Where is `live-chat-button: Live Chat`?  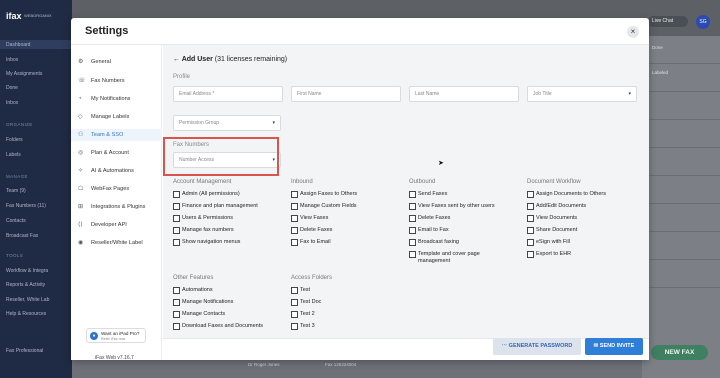 live-chat-button: Live Chat is located at coordinates (668, 21).